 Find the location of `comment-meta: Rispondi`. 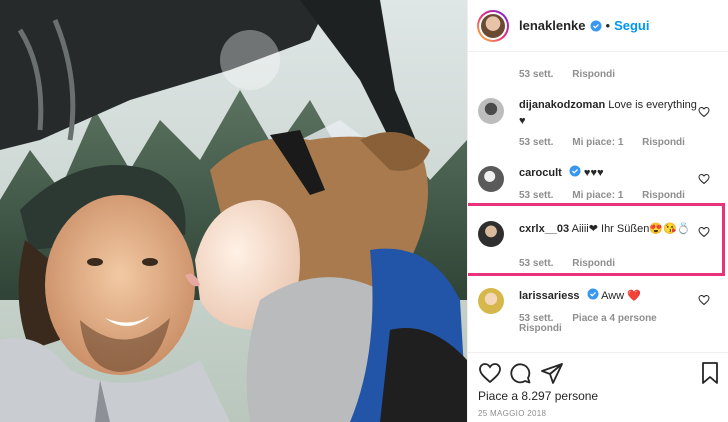

comment-meta: Rispondi is located at coordinates (548, 328).